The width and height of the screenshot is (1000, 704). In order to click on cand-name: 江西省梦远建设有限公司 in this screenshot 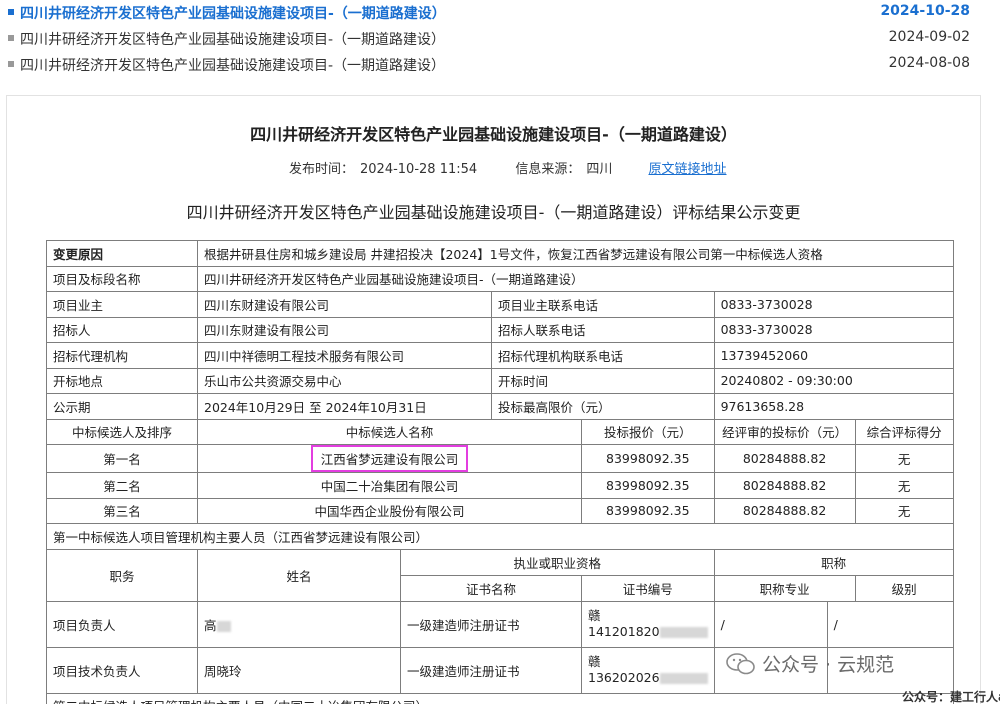, I will do `click(389, 458)`.